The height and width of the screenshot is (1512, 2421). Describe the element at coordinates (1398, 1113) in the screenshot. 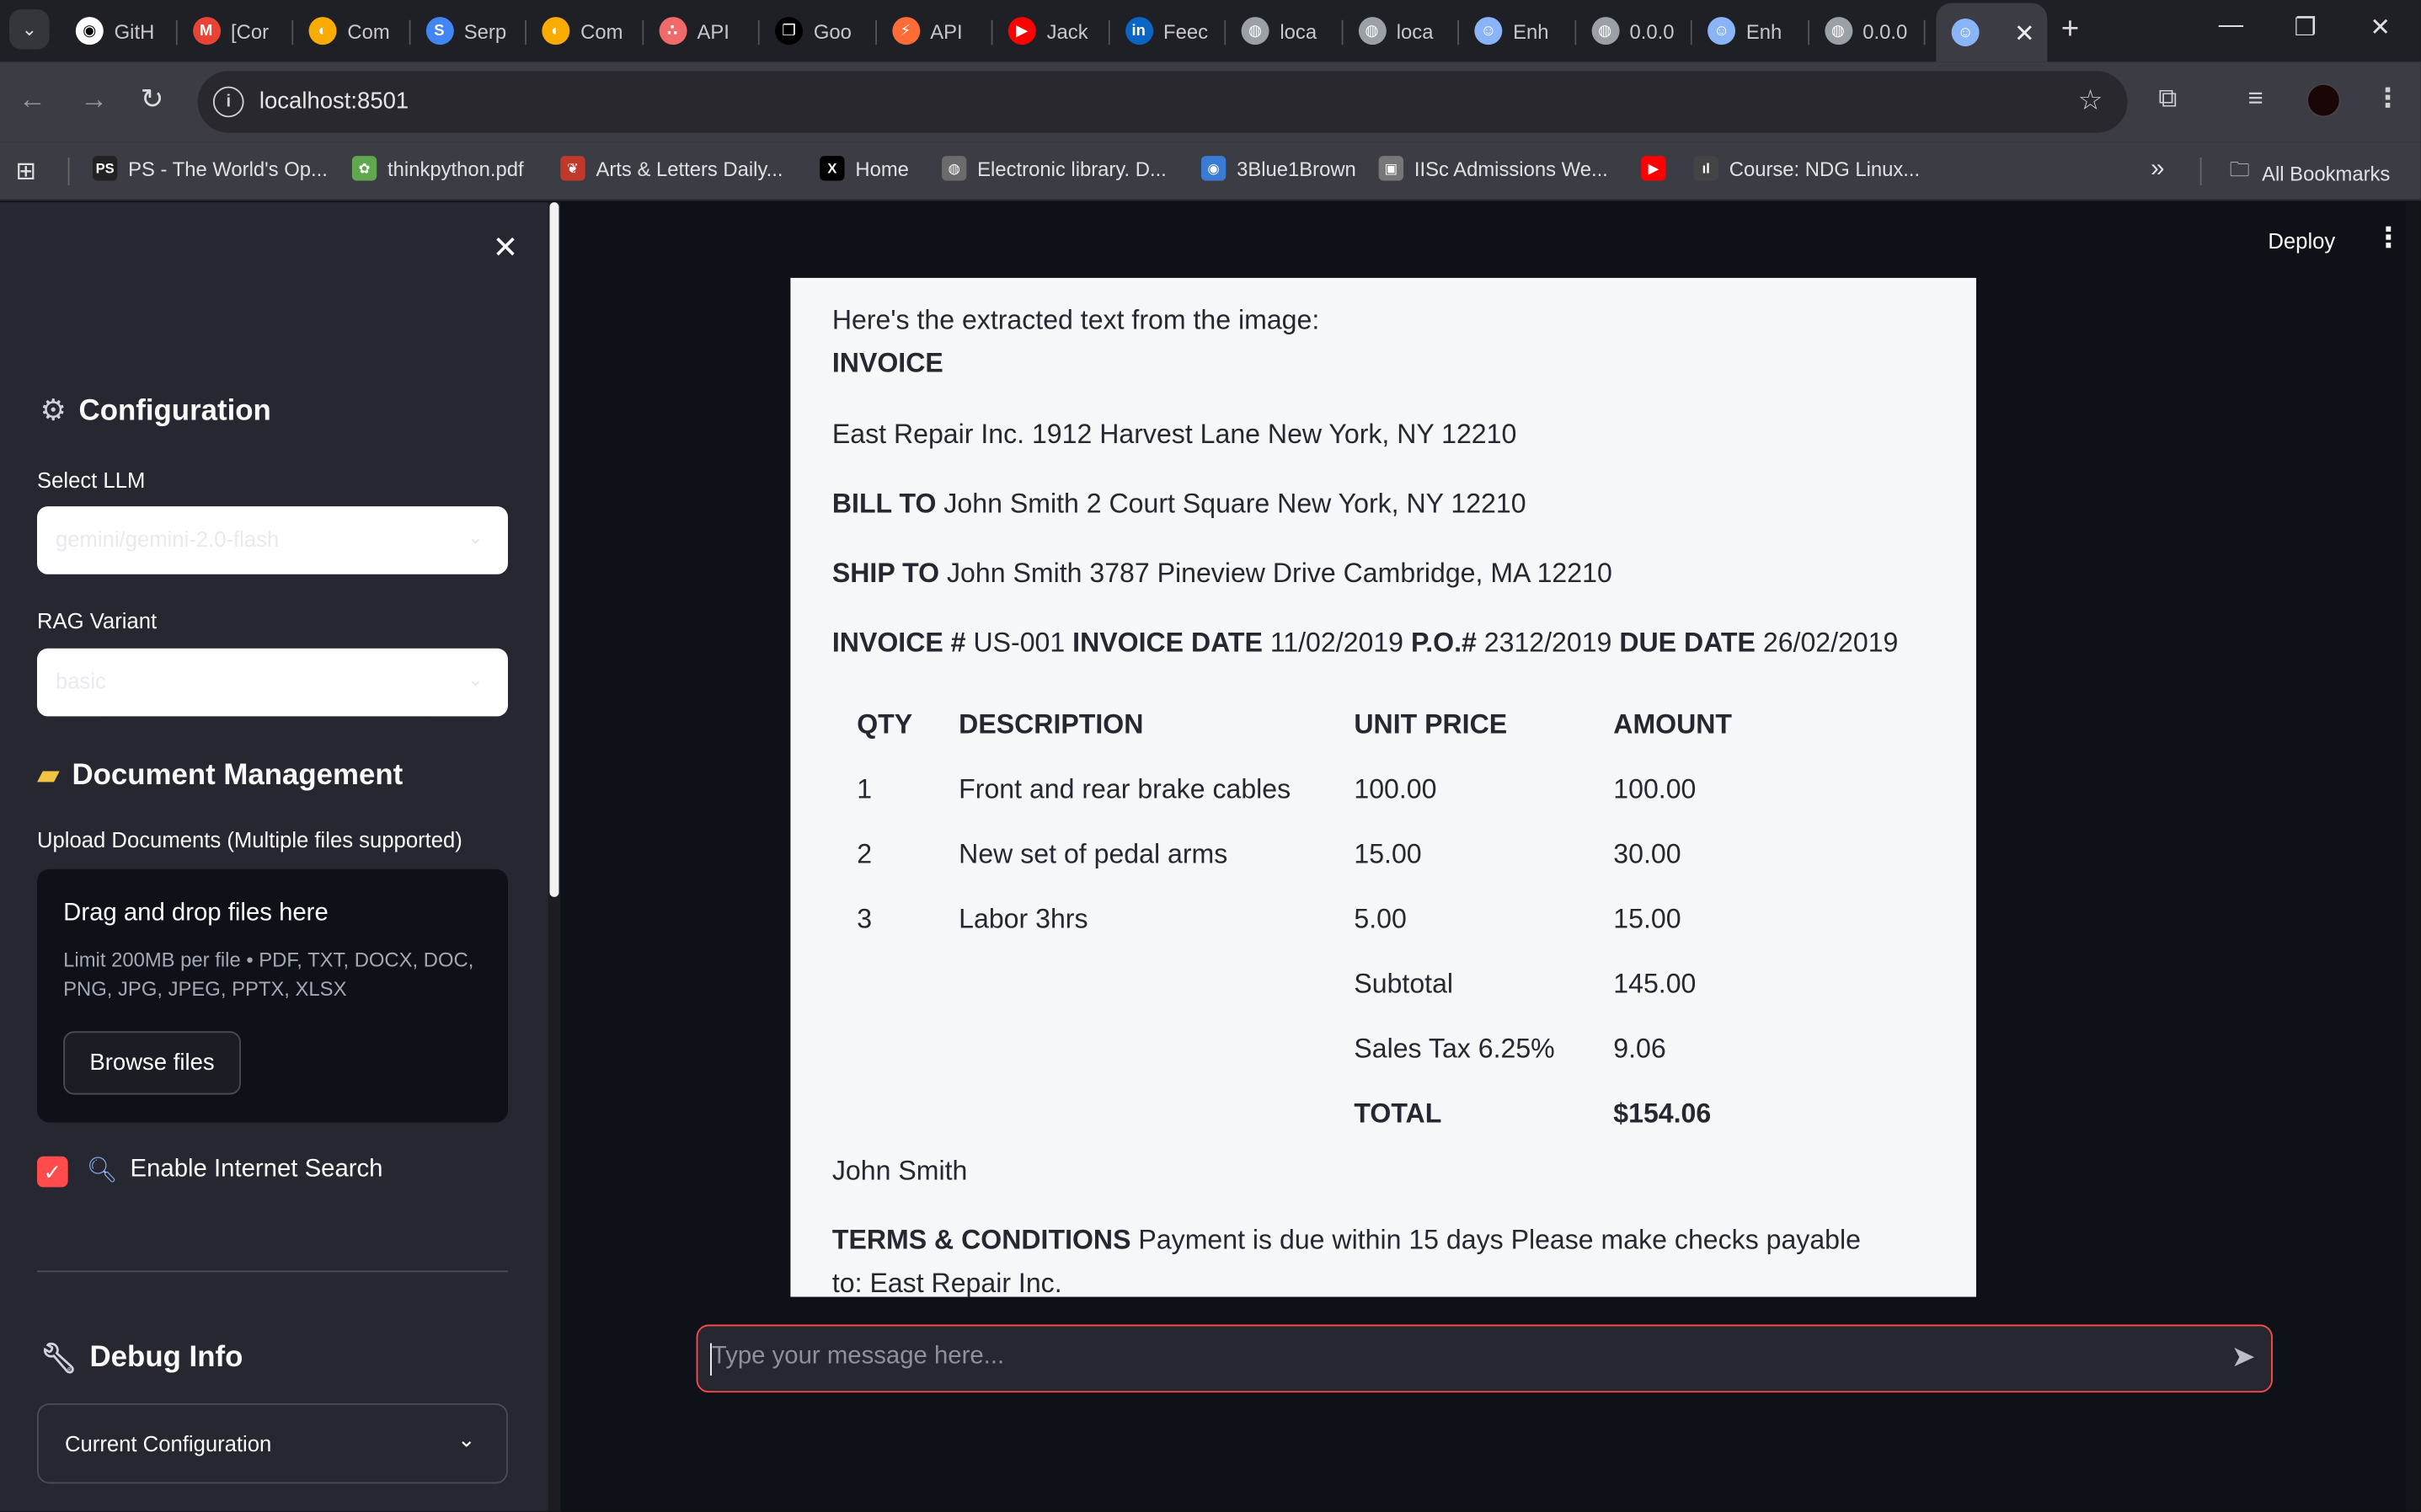

I see `total-label: TOTAL` at that location.